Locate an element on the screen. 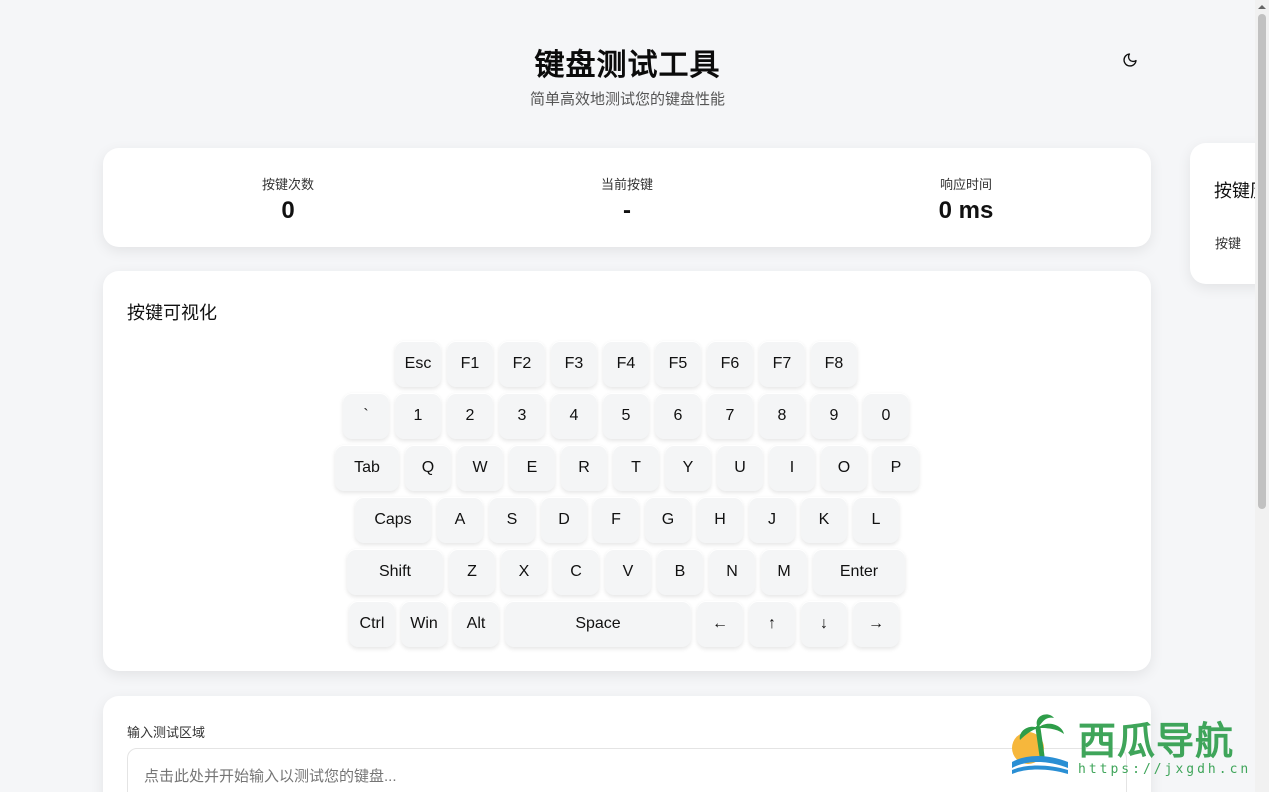  key-p: P is located at coordinates (896, 468).